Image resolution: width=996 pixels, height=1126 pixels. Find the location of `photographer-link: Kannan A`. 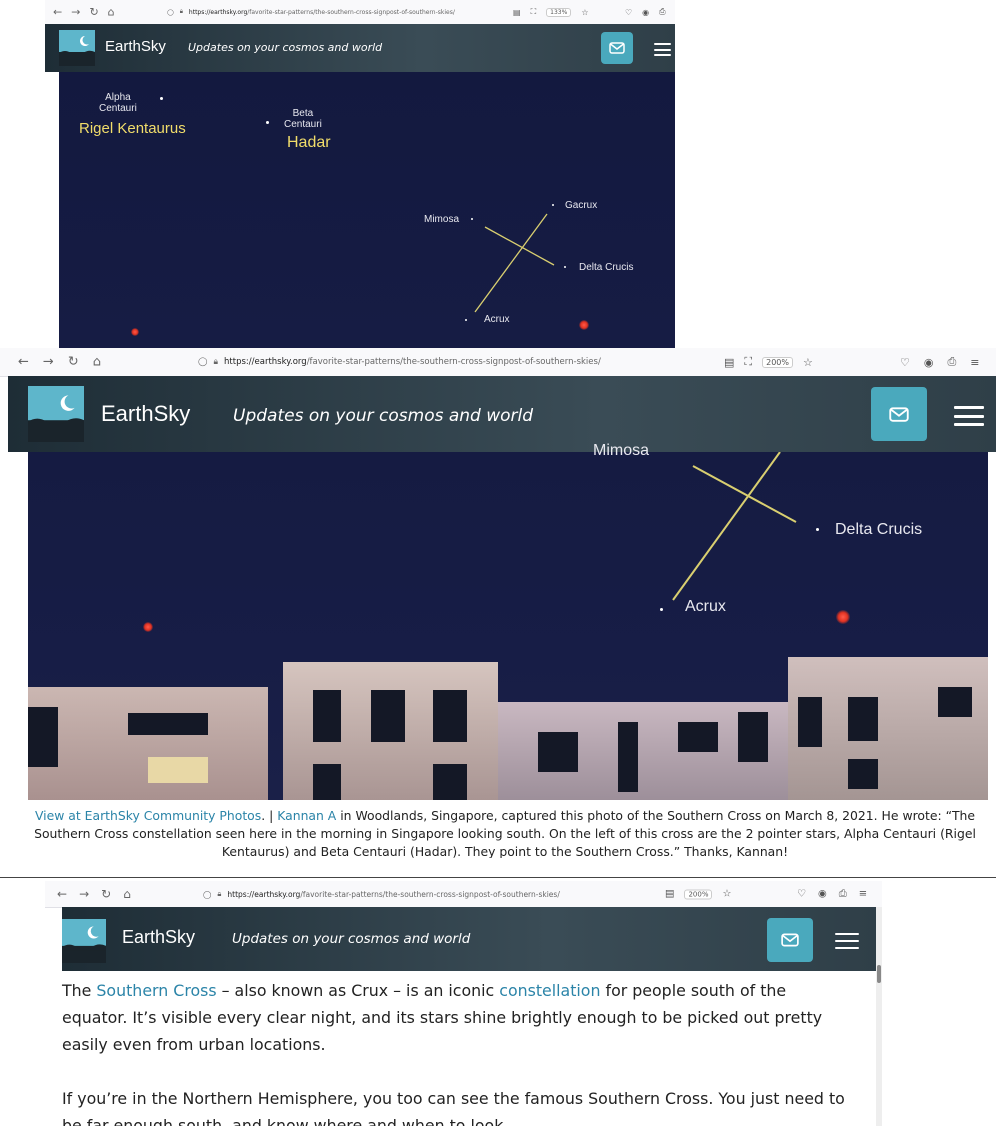

photographer-link: Kannan A is located at coordinates (306, 815).